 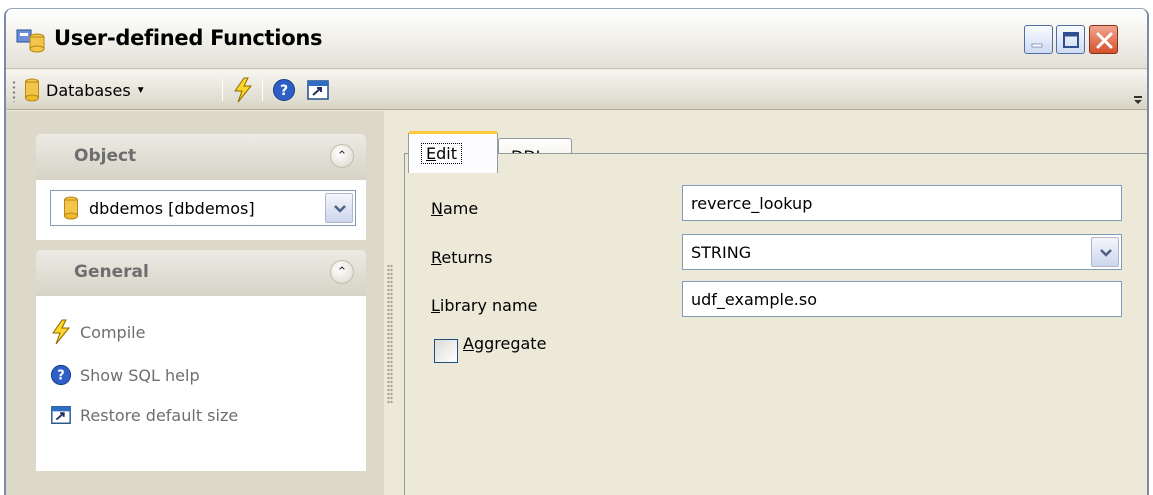 I want to click on pane-splitter, so click(x=390, y=334).